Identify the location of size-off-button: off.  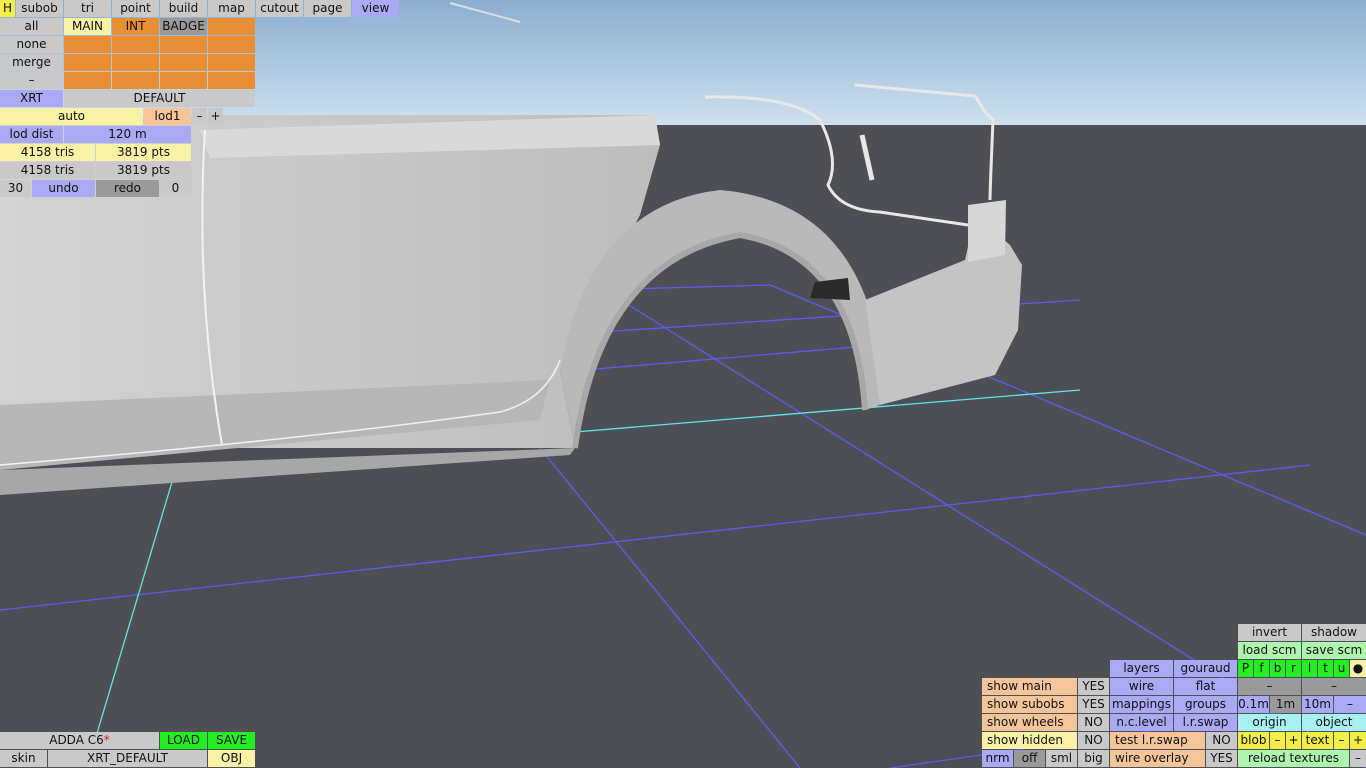
(1029, 758).